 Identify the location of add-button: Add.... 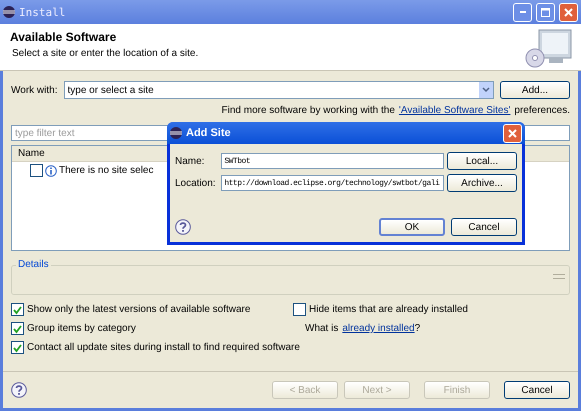
(535, 90).